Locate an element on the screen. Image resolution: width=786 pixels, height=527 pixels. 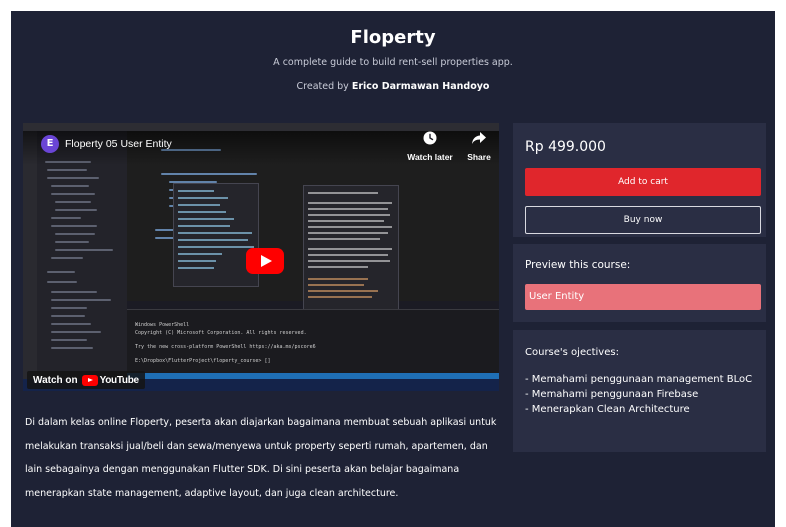
watch-on-youtube-link: Watch on YouTube is located at coordinates (86, 380).